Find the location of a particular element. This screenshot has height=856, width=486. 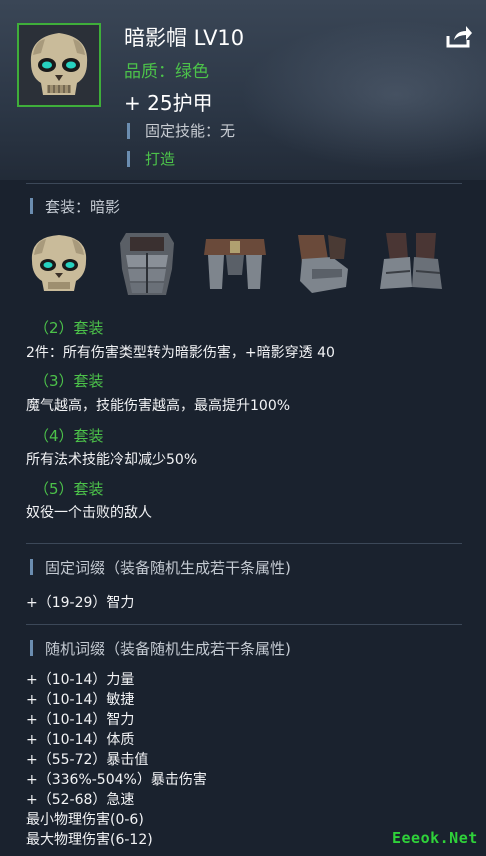

fixed-affix-title-label: 固定词缀（装备随机生成若干条属性) is located at coordinates (168, 568).